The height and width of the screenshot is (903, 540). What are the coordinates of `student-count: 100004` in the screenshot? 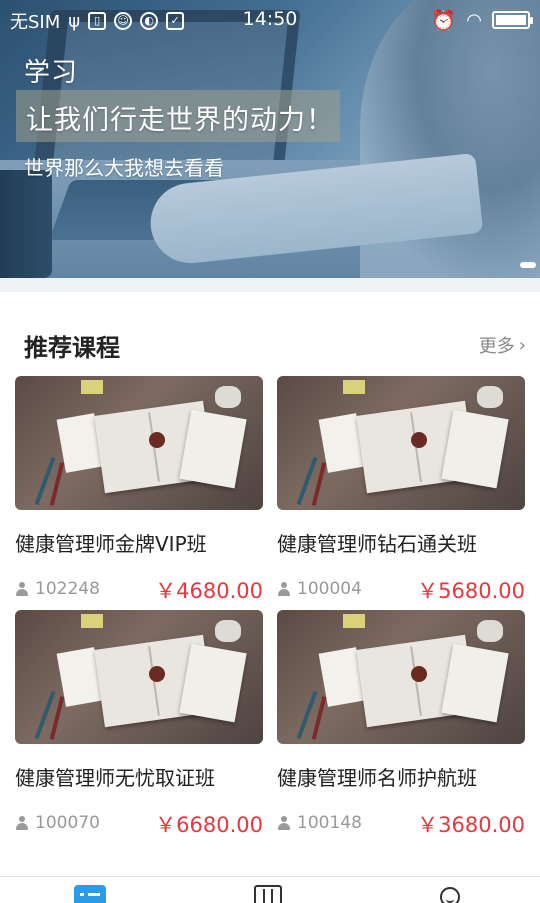 It's located at (329, 589).